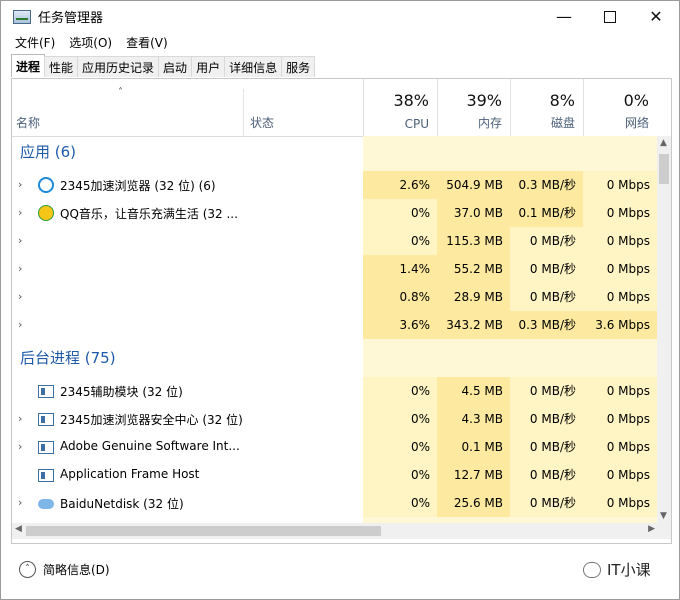 The image size is (680, 600). I want to click on memory-value: 25.6 MB, so click(473, 503).